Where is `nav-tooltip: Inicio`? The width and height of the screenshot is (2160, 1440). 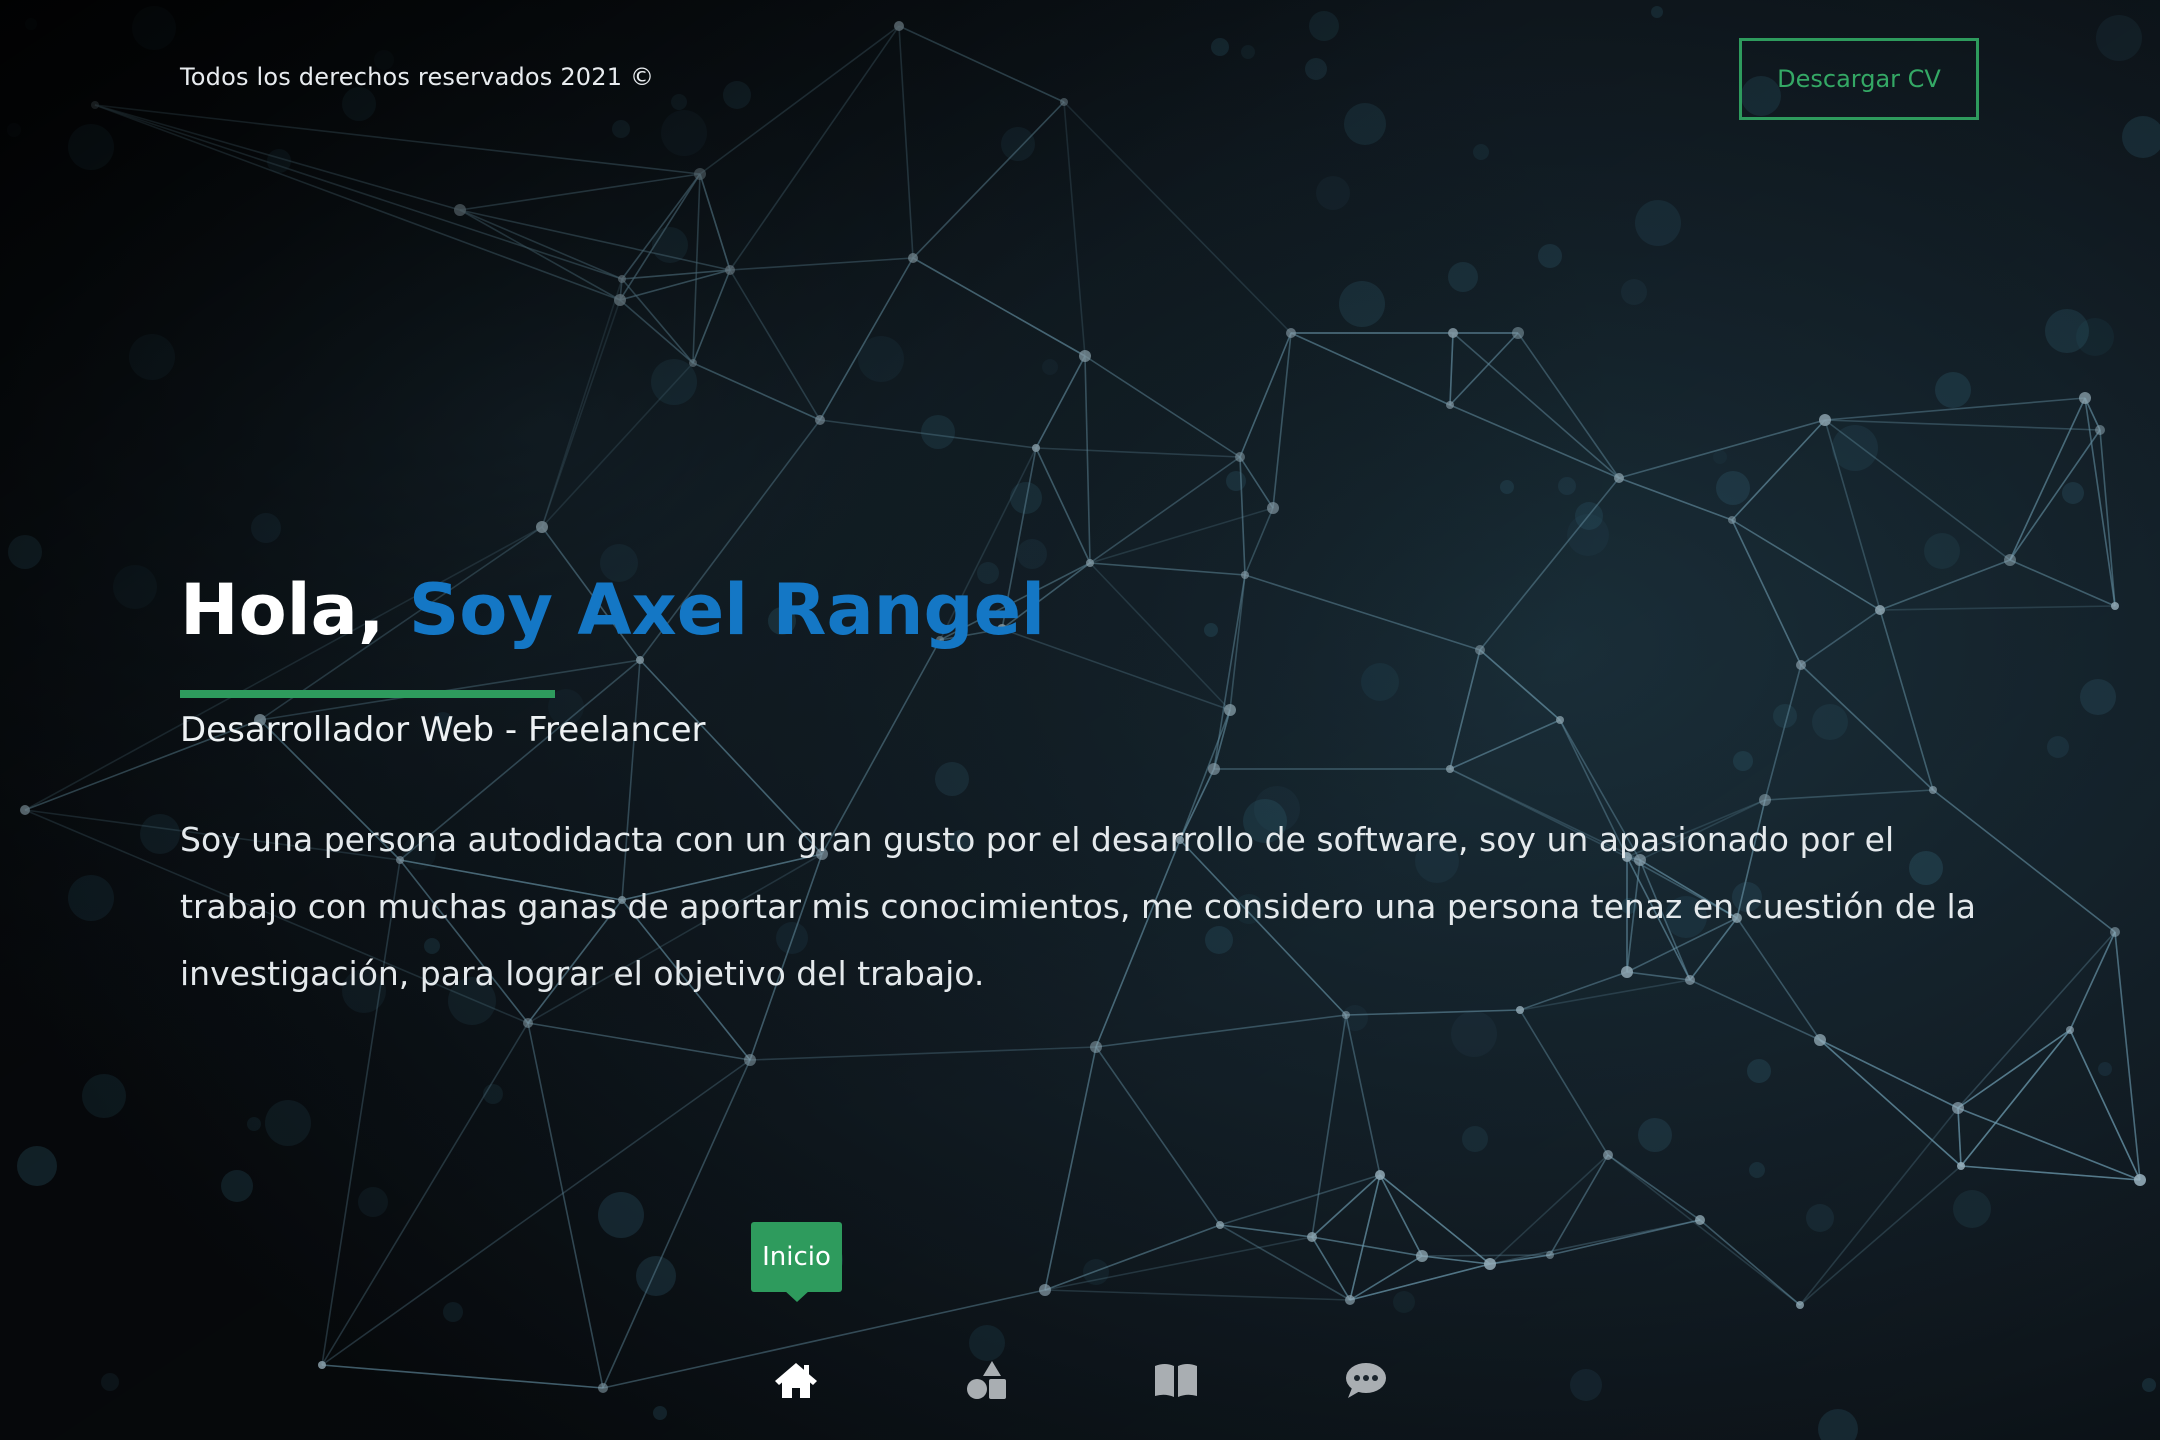 nav-tooltip: Inicio is located at coordinates (796, 1257).